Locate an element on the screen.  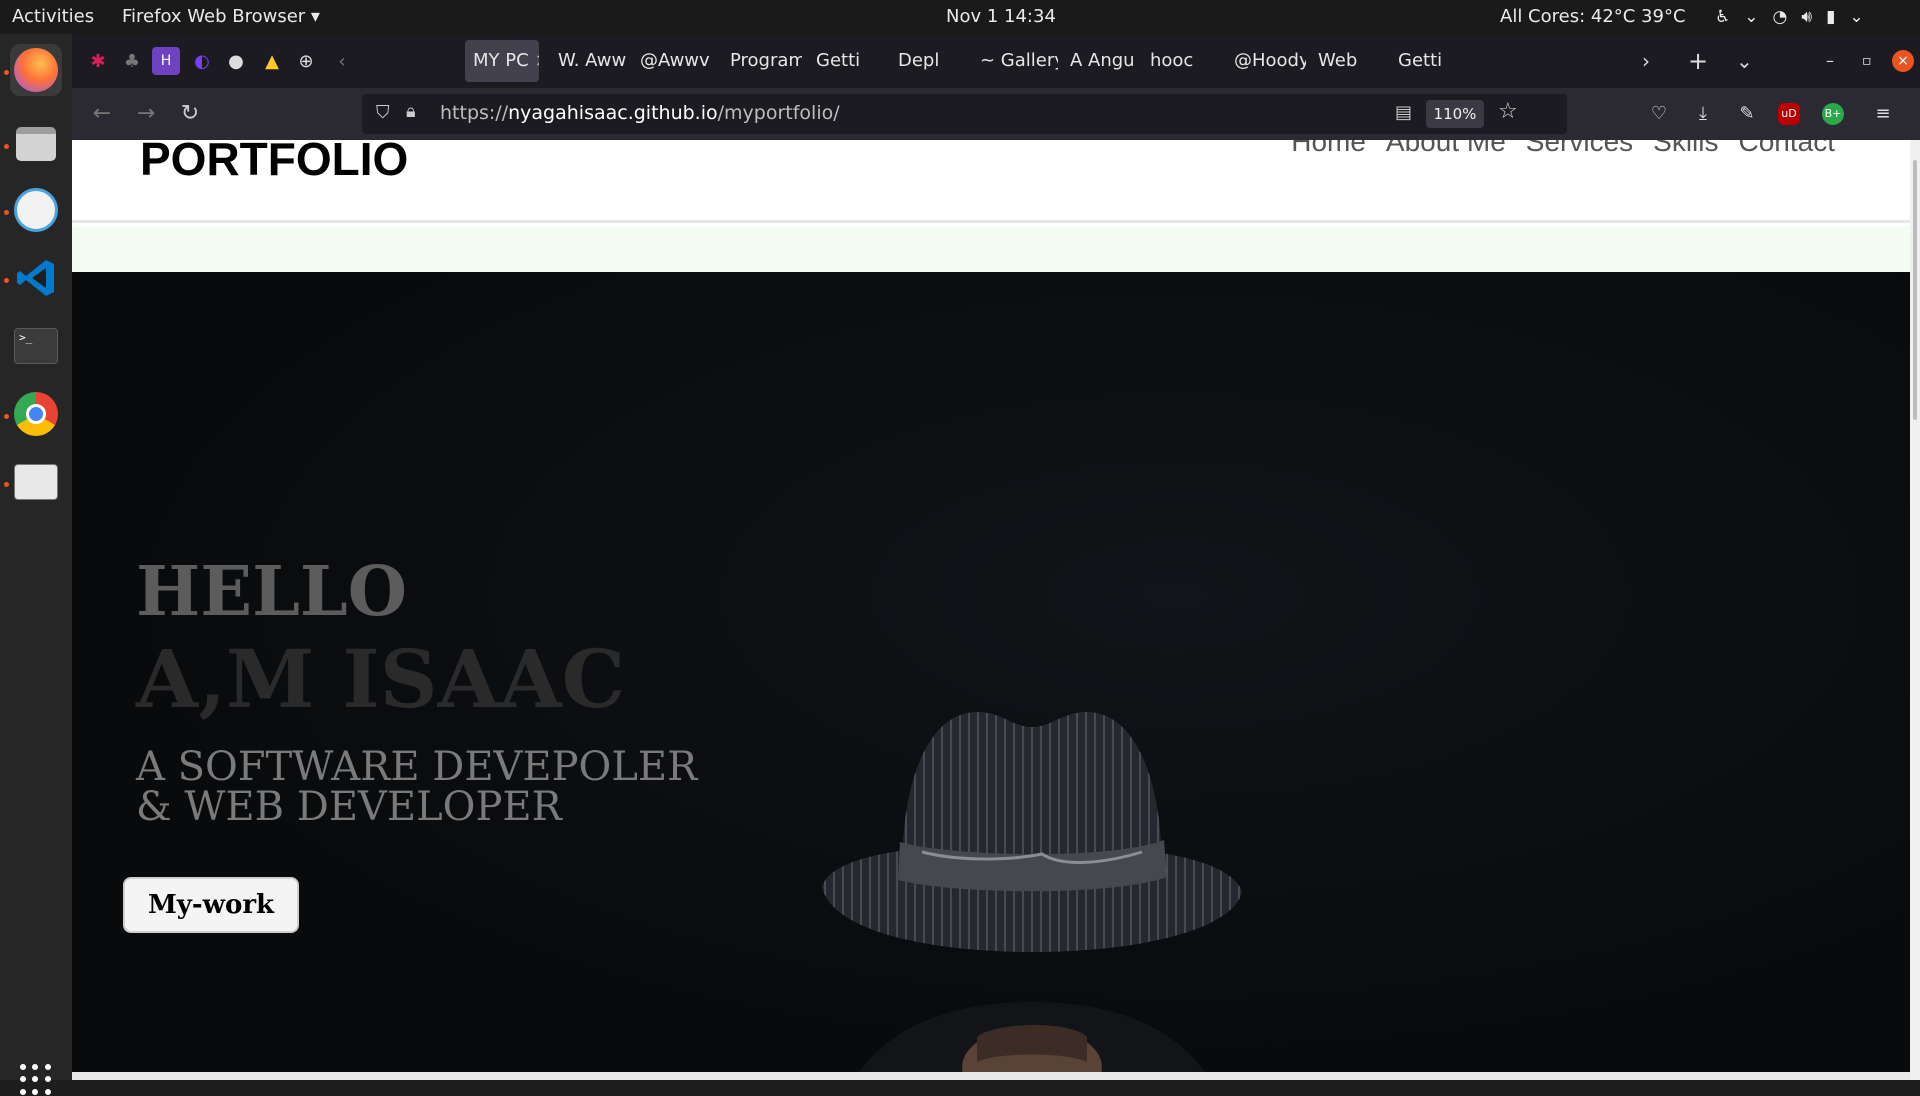
reload-button: ↻ is located at coordinates (190, 114).